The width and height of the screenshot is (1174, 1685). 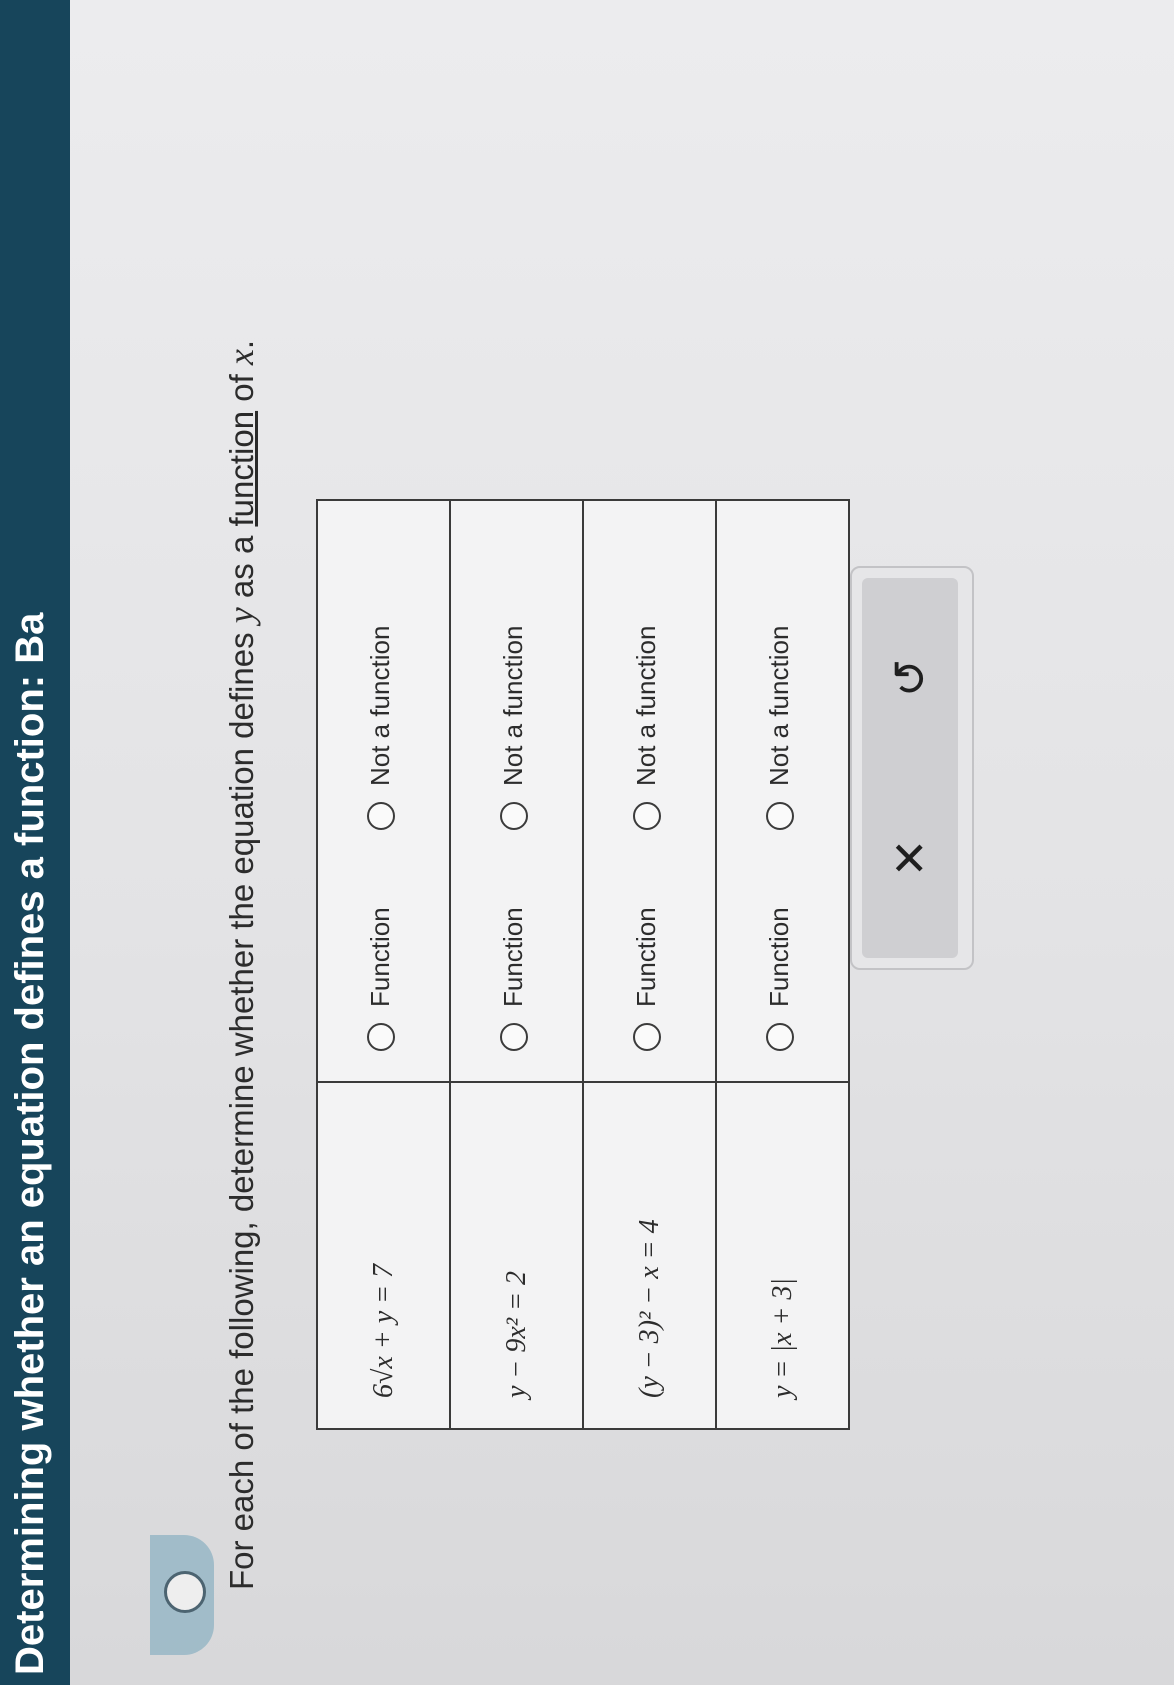 I want to click on answer-actions: ✕ ↺, so click(x=912, y=768).